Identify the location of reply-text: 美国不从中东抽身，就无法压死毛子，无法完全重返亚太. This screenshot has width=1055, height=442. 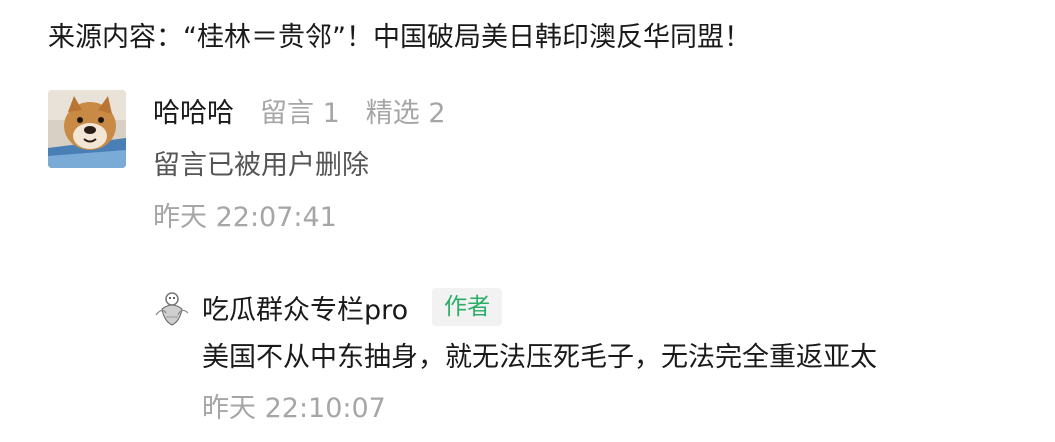
(539, 357).